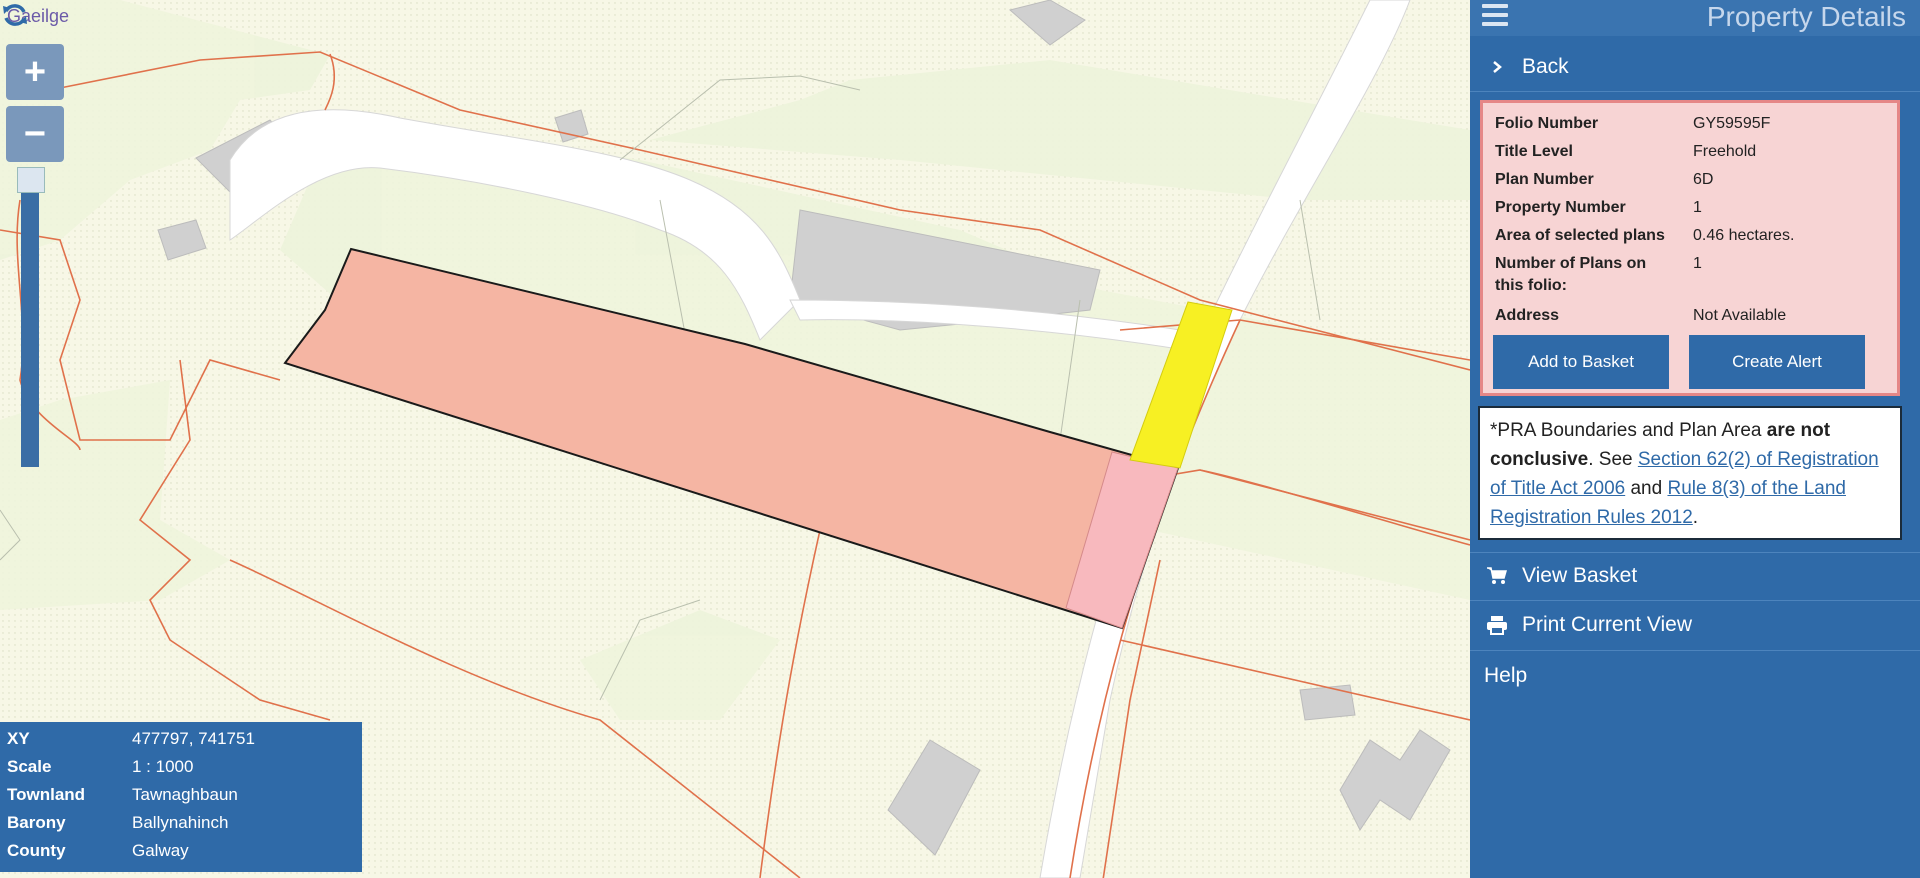  Describe the element at coordinates (1625, 152) in the screenshot. I see `detail-row-title-level: Title Level Freehold` at that location.